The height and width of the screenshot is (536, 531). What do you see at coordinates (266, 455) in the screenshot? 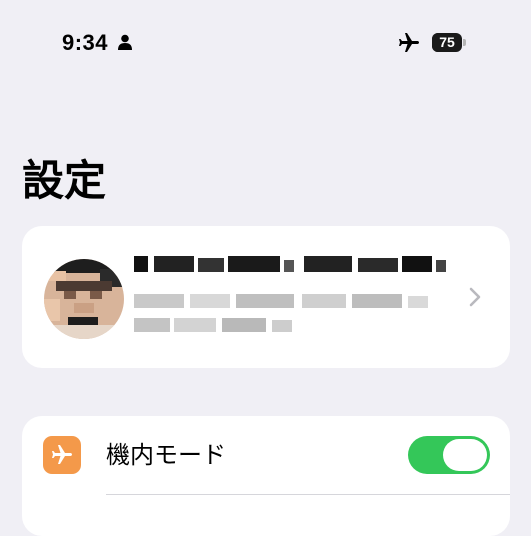
I see `settings-row-airplane-mode: 機内モード` at bounding box center [266, 455].